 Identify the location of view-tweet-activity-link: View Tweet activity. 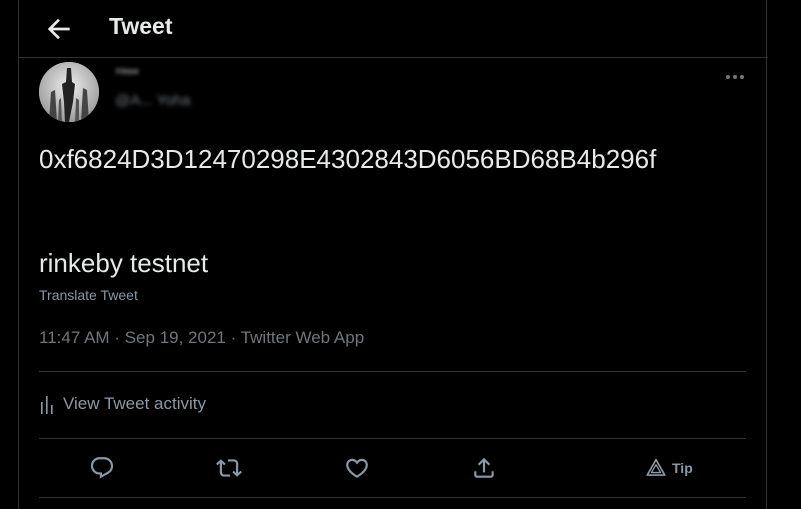
(122, 404).